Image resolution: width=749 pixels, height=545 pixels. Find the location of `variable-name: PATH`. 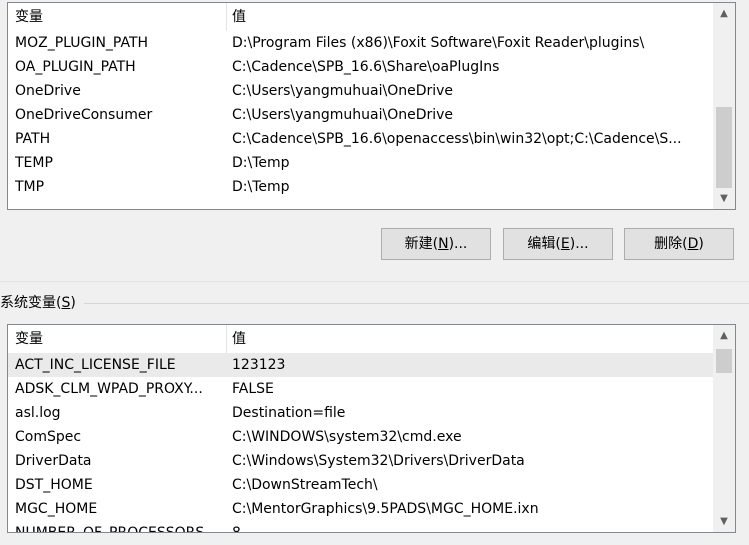

variable-name: PATH is located at coordinates (33, 139).